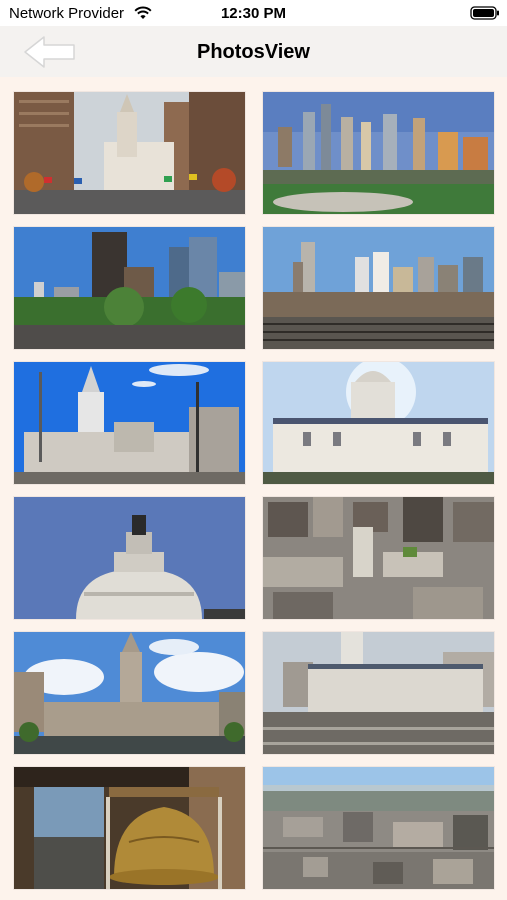  I want to click on photo-city-hall-tower-blue-sky, so click(129, 423).